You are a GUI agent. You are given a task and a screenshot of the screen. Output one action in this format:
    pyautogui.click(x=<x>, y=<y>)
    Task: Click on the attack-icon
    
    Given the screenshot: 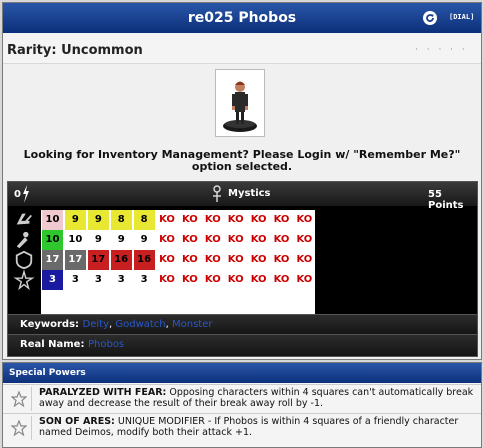 What is the action you would take?
    pyautogui.click(x=24, y=240)
    